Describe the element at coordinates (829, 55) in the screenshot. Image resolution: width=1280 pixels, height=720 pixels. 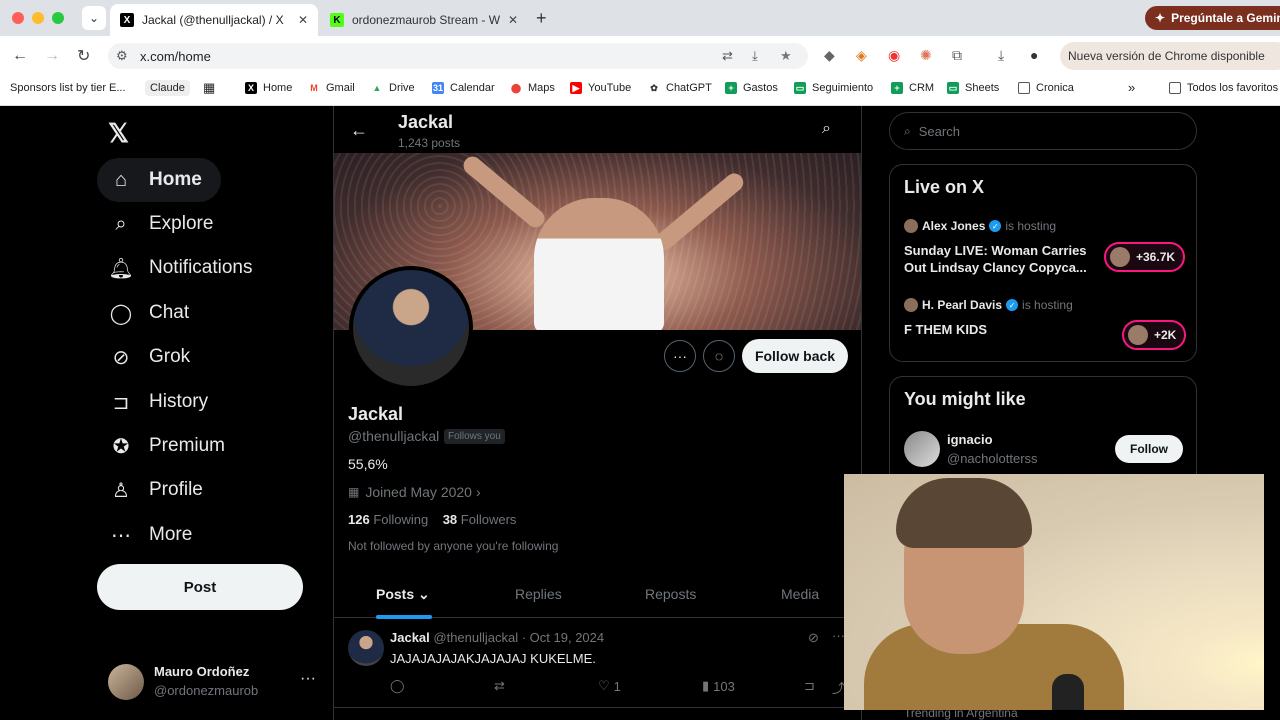
I see `extension-cube-icon: ◆` at that location.